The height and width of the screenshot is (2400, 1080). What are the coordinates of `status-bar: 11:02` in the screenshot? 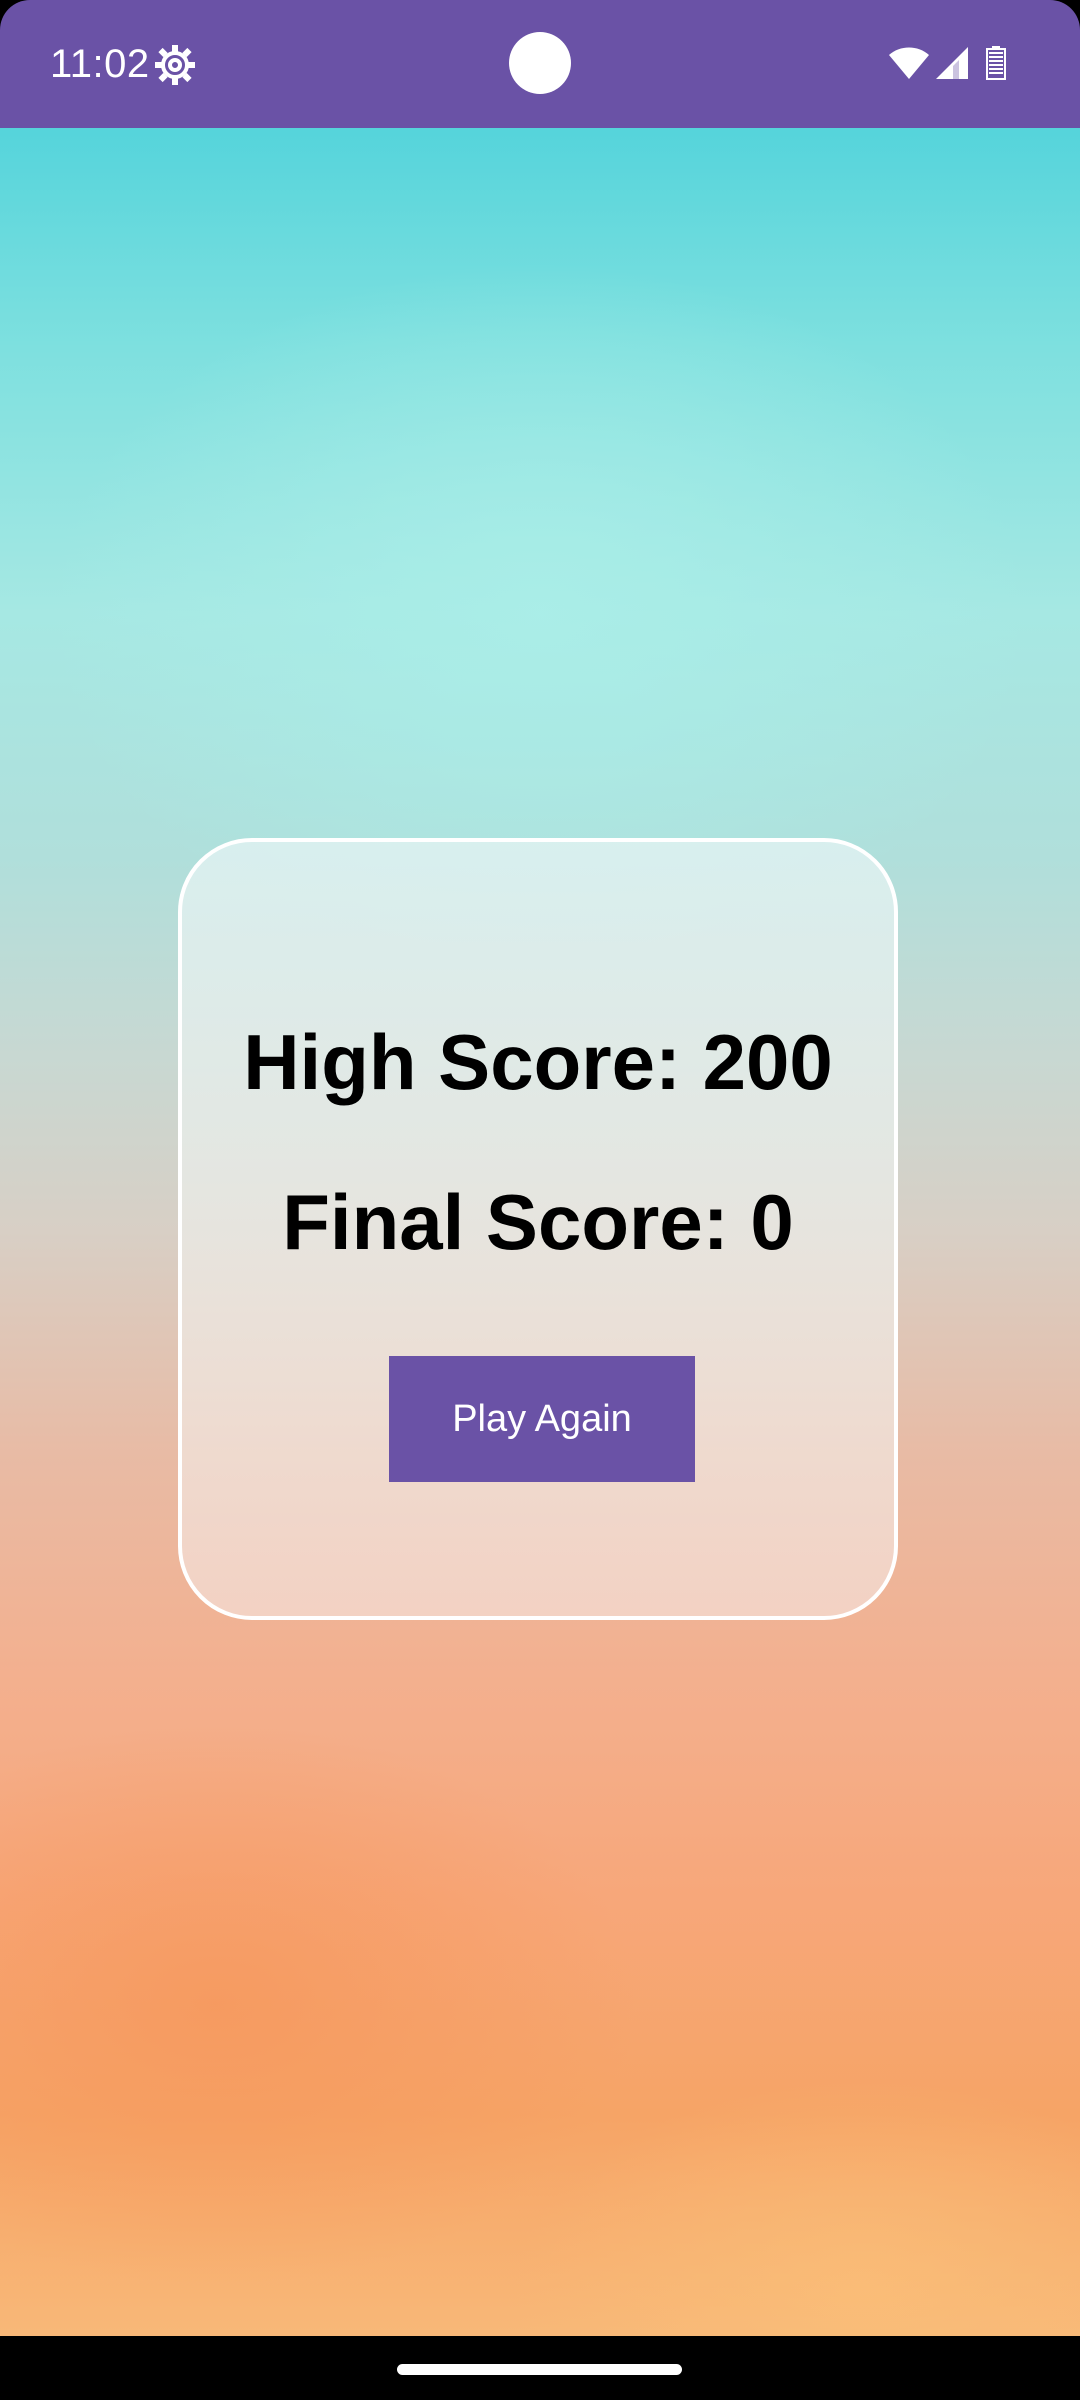 It's located at (540, 64).